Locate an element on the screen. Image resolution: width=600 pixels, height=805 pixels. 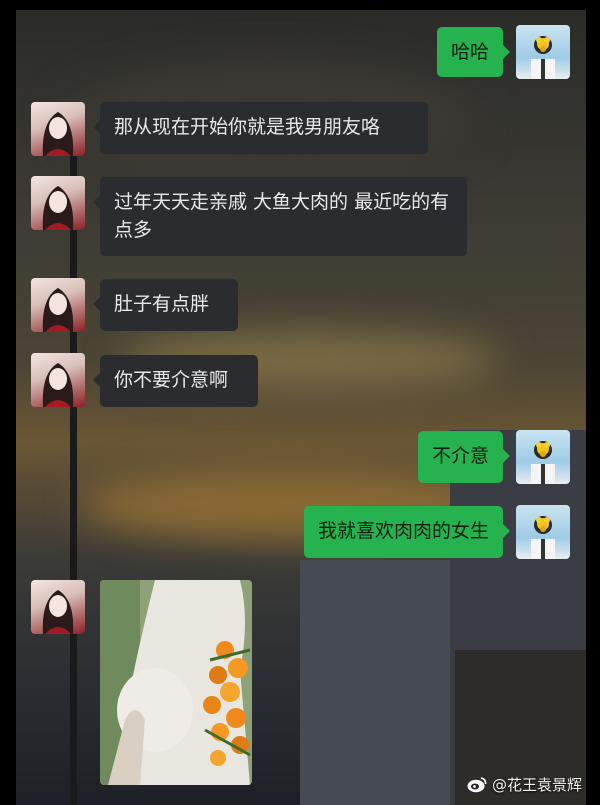
image-message is located at coordinates (176, 682).